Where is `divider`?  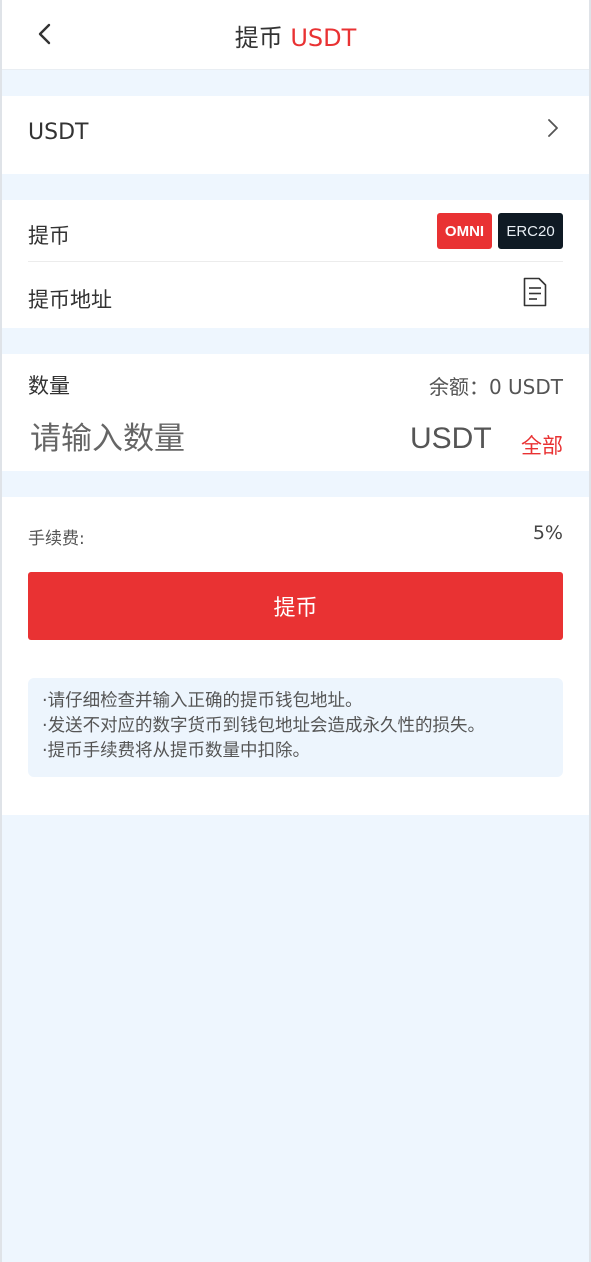
divider is located at coordinates (295, 261).